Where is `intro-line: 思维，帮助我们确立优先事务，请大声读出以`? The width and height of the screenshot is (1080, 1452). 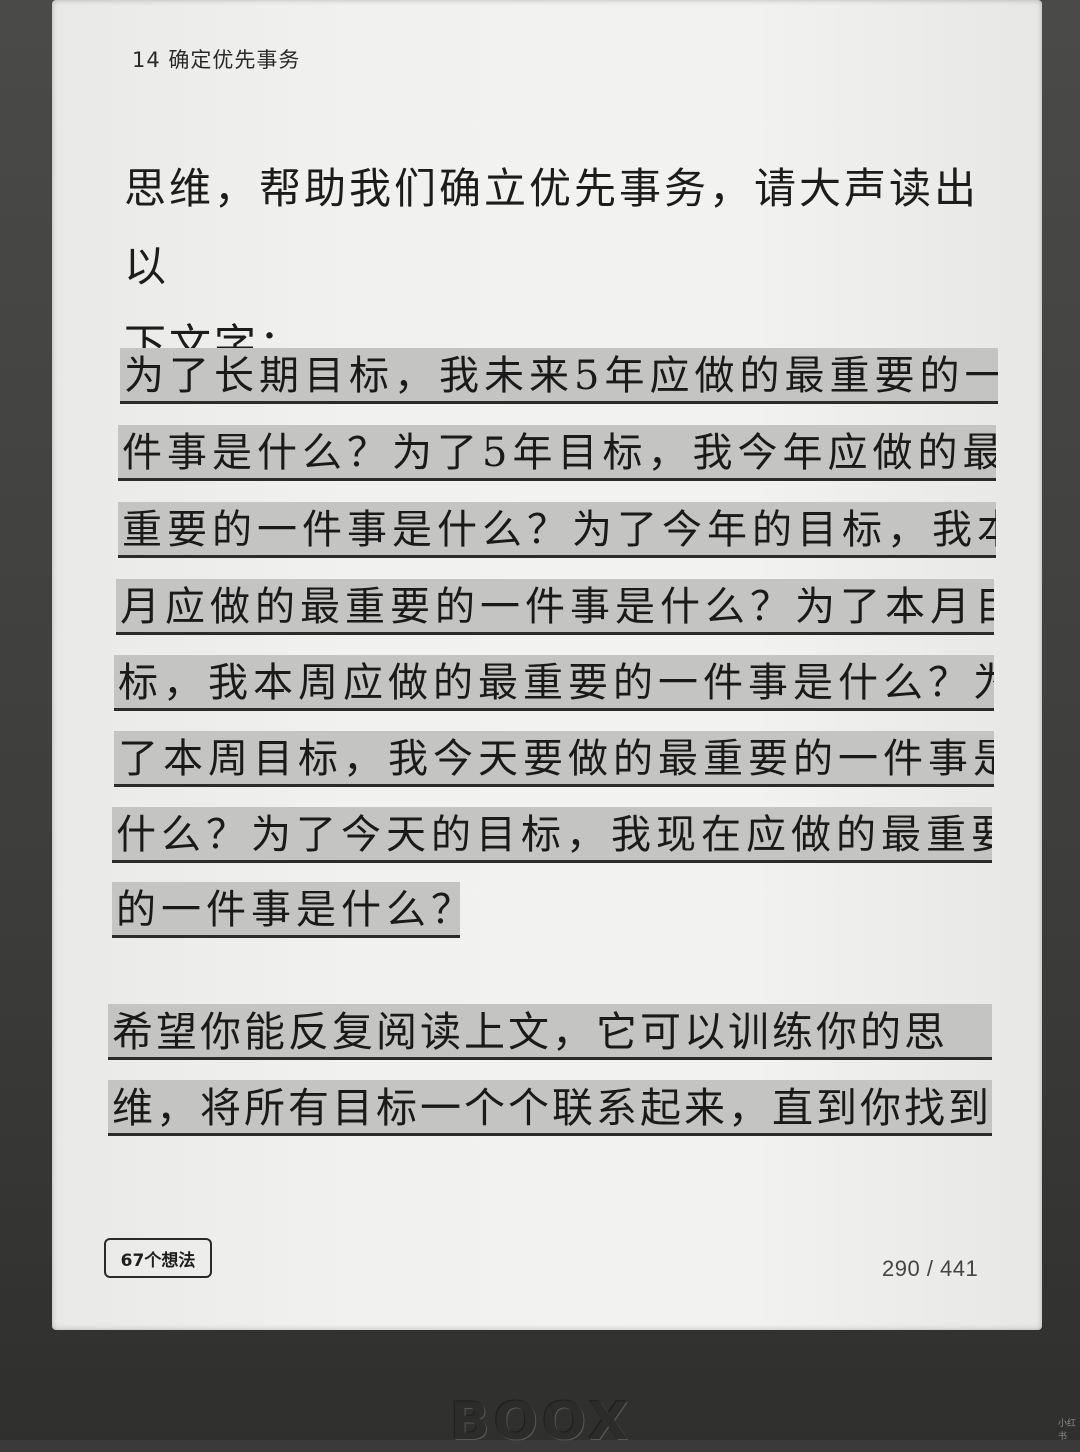 intro-line: 思维，帮助我们确立优先事务，请大声读出以 is located at coordinates (552, 227).